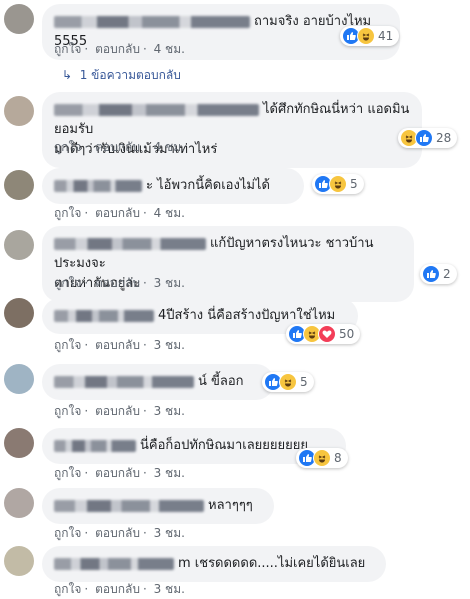  What do you see at coordinates (338, 458) in the screenshot?
I see `reaction-count: 8` at bounding box center [338, 458].